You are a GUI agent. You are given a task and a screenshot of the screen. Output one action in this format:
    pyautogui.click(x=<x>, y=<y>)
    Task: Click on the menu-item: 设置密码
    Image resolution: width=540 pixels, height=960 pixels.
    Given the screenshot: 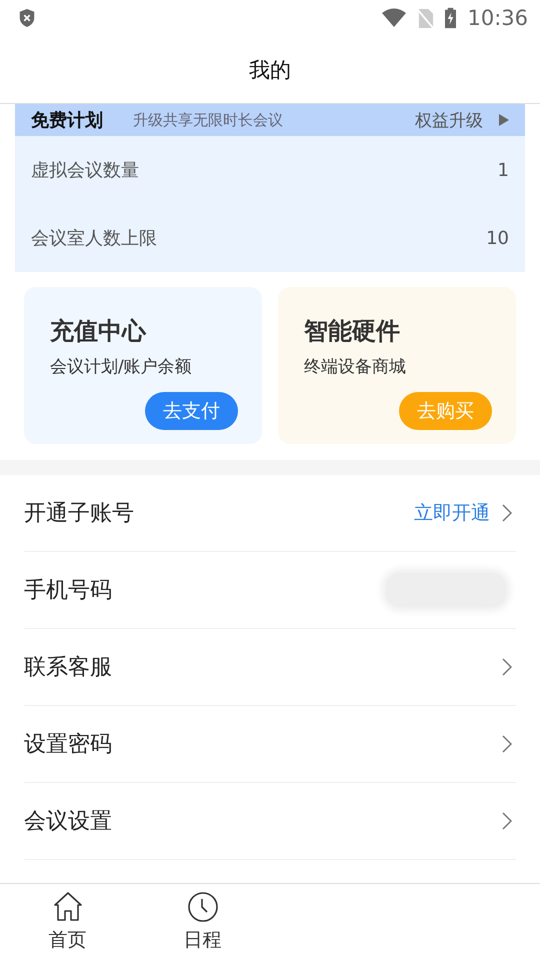 What is the action you would take?
    pyautogui.click(x=270, y=744)
    